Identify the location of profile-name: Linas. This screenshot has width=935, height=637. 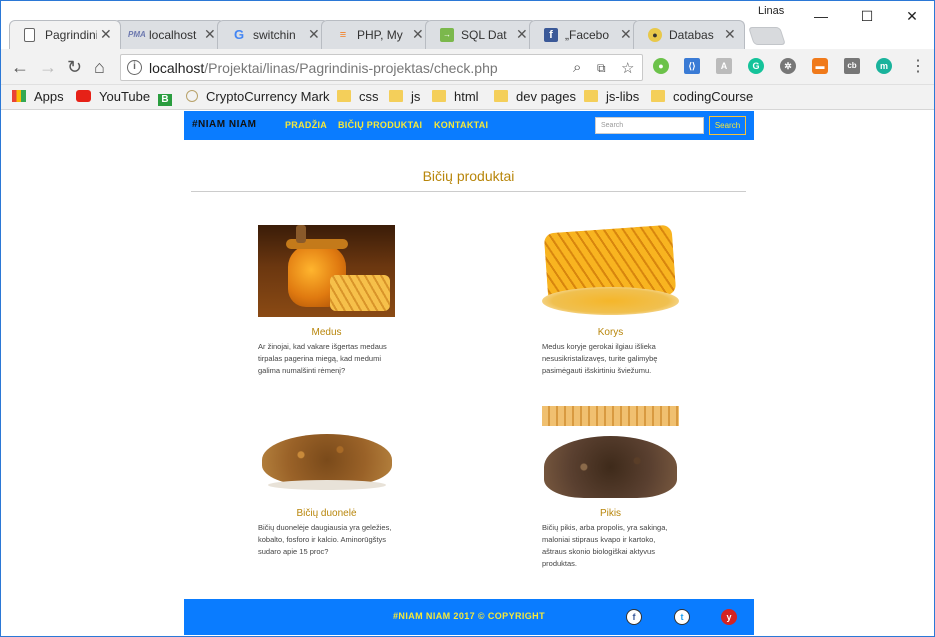
(771, 11).